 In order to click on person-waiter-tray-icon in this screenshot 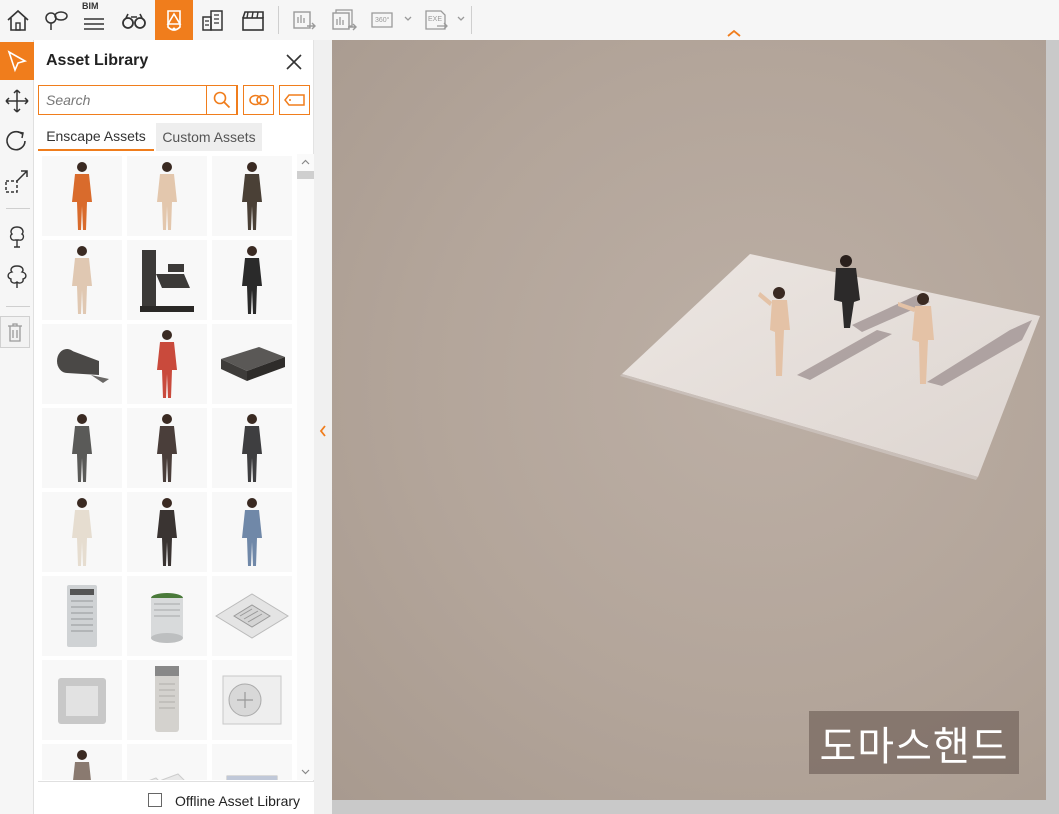, I will do `click(167, 532)`.